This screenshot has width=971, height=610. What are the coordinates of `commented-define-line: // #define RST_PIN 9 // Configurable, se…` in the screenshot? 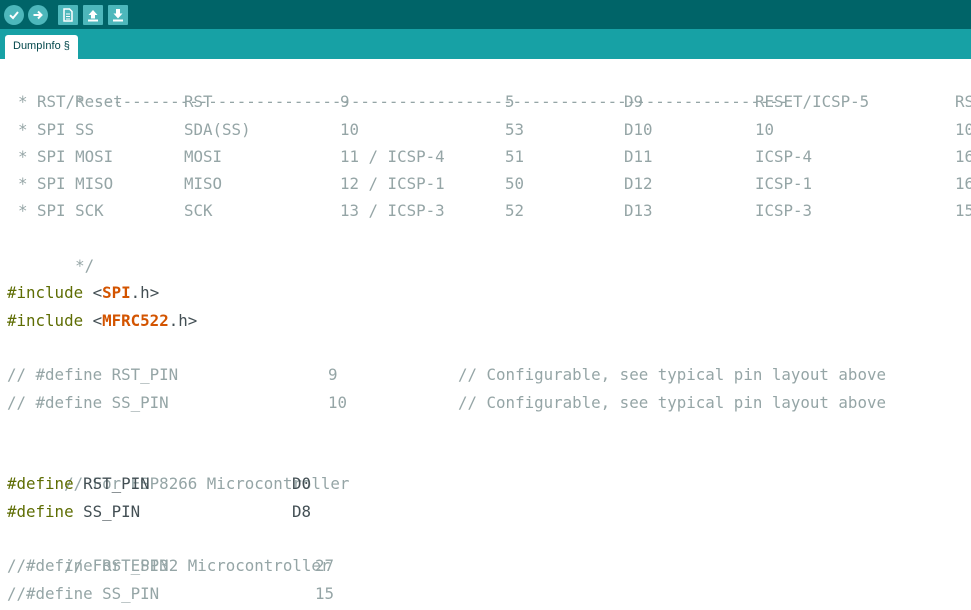 It's located at (446, 374).